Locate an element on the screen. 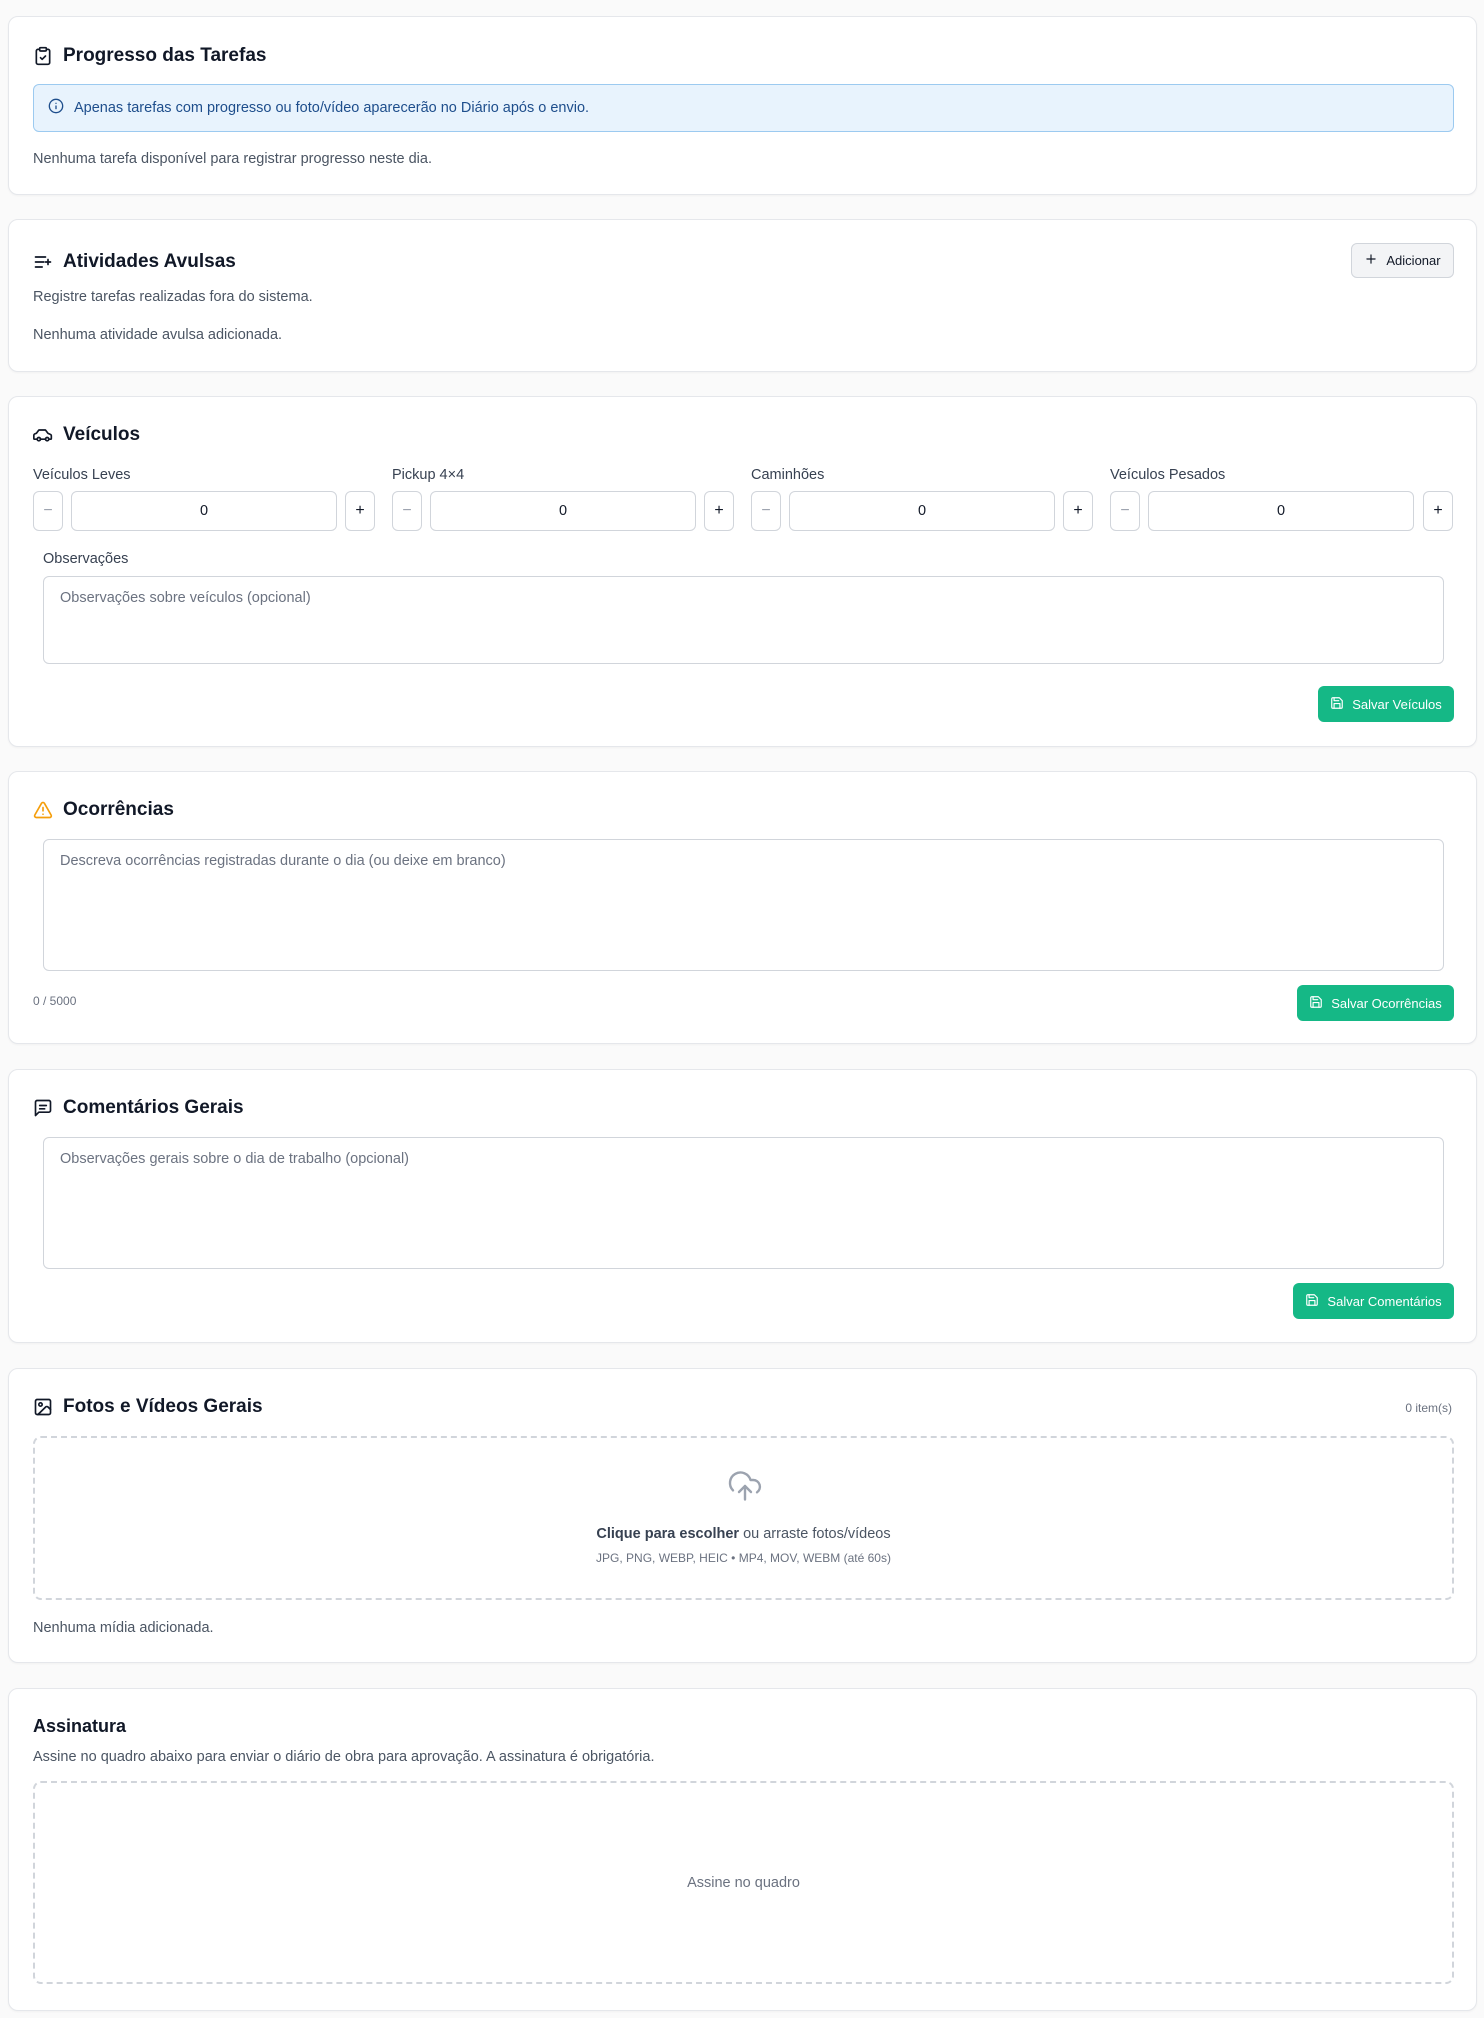  add-activity-button: Adicionar is located at coordinates (1402, 260).